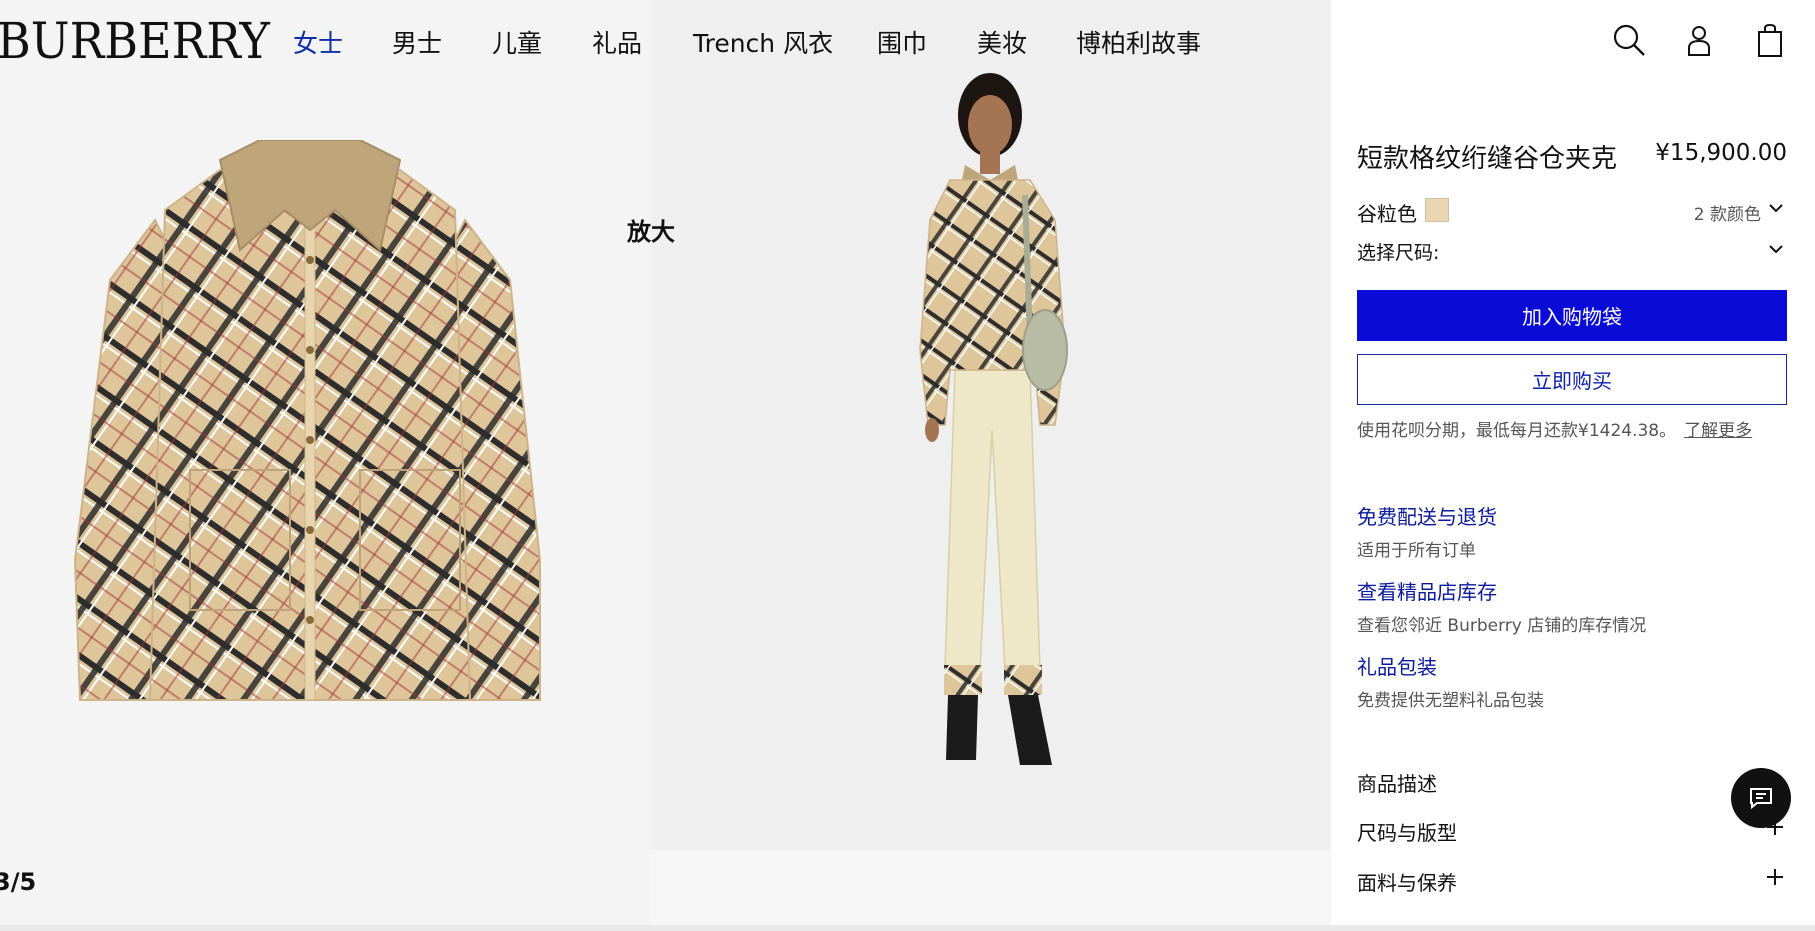  Describe the element at coordinates (318, 42) in the screenshot. I see `nav-item-women: 女士` at that location.